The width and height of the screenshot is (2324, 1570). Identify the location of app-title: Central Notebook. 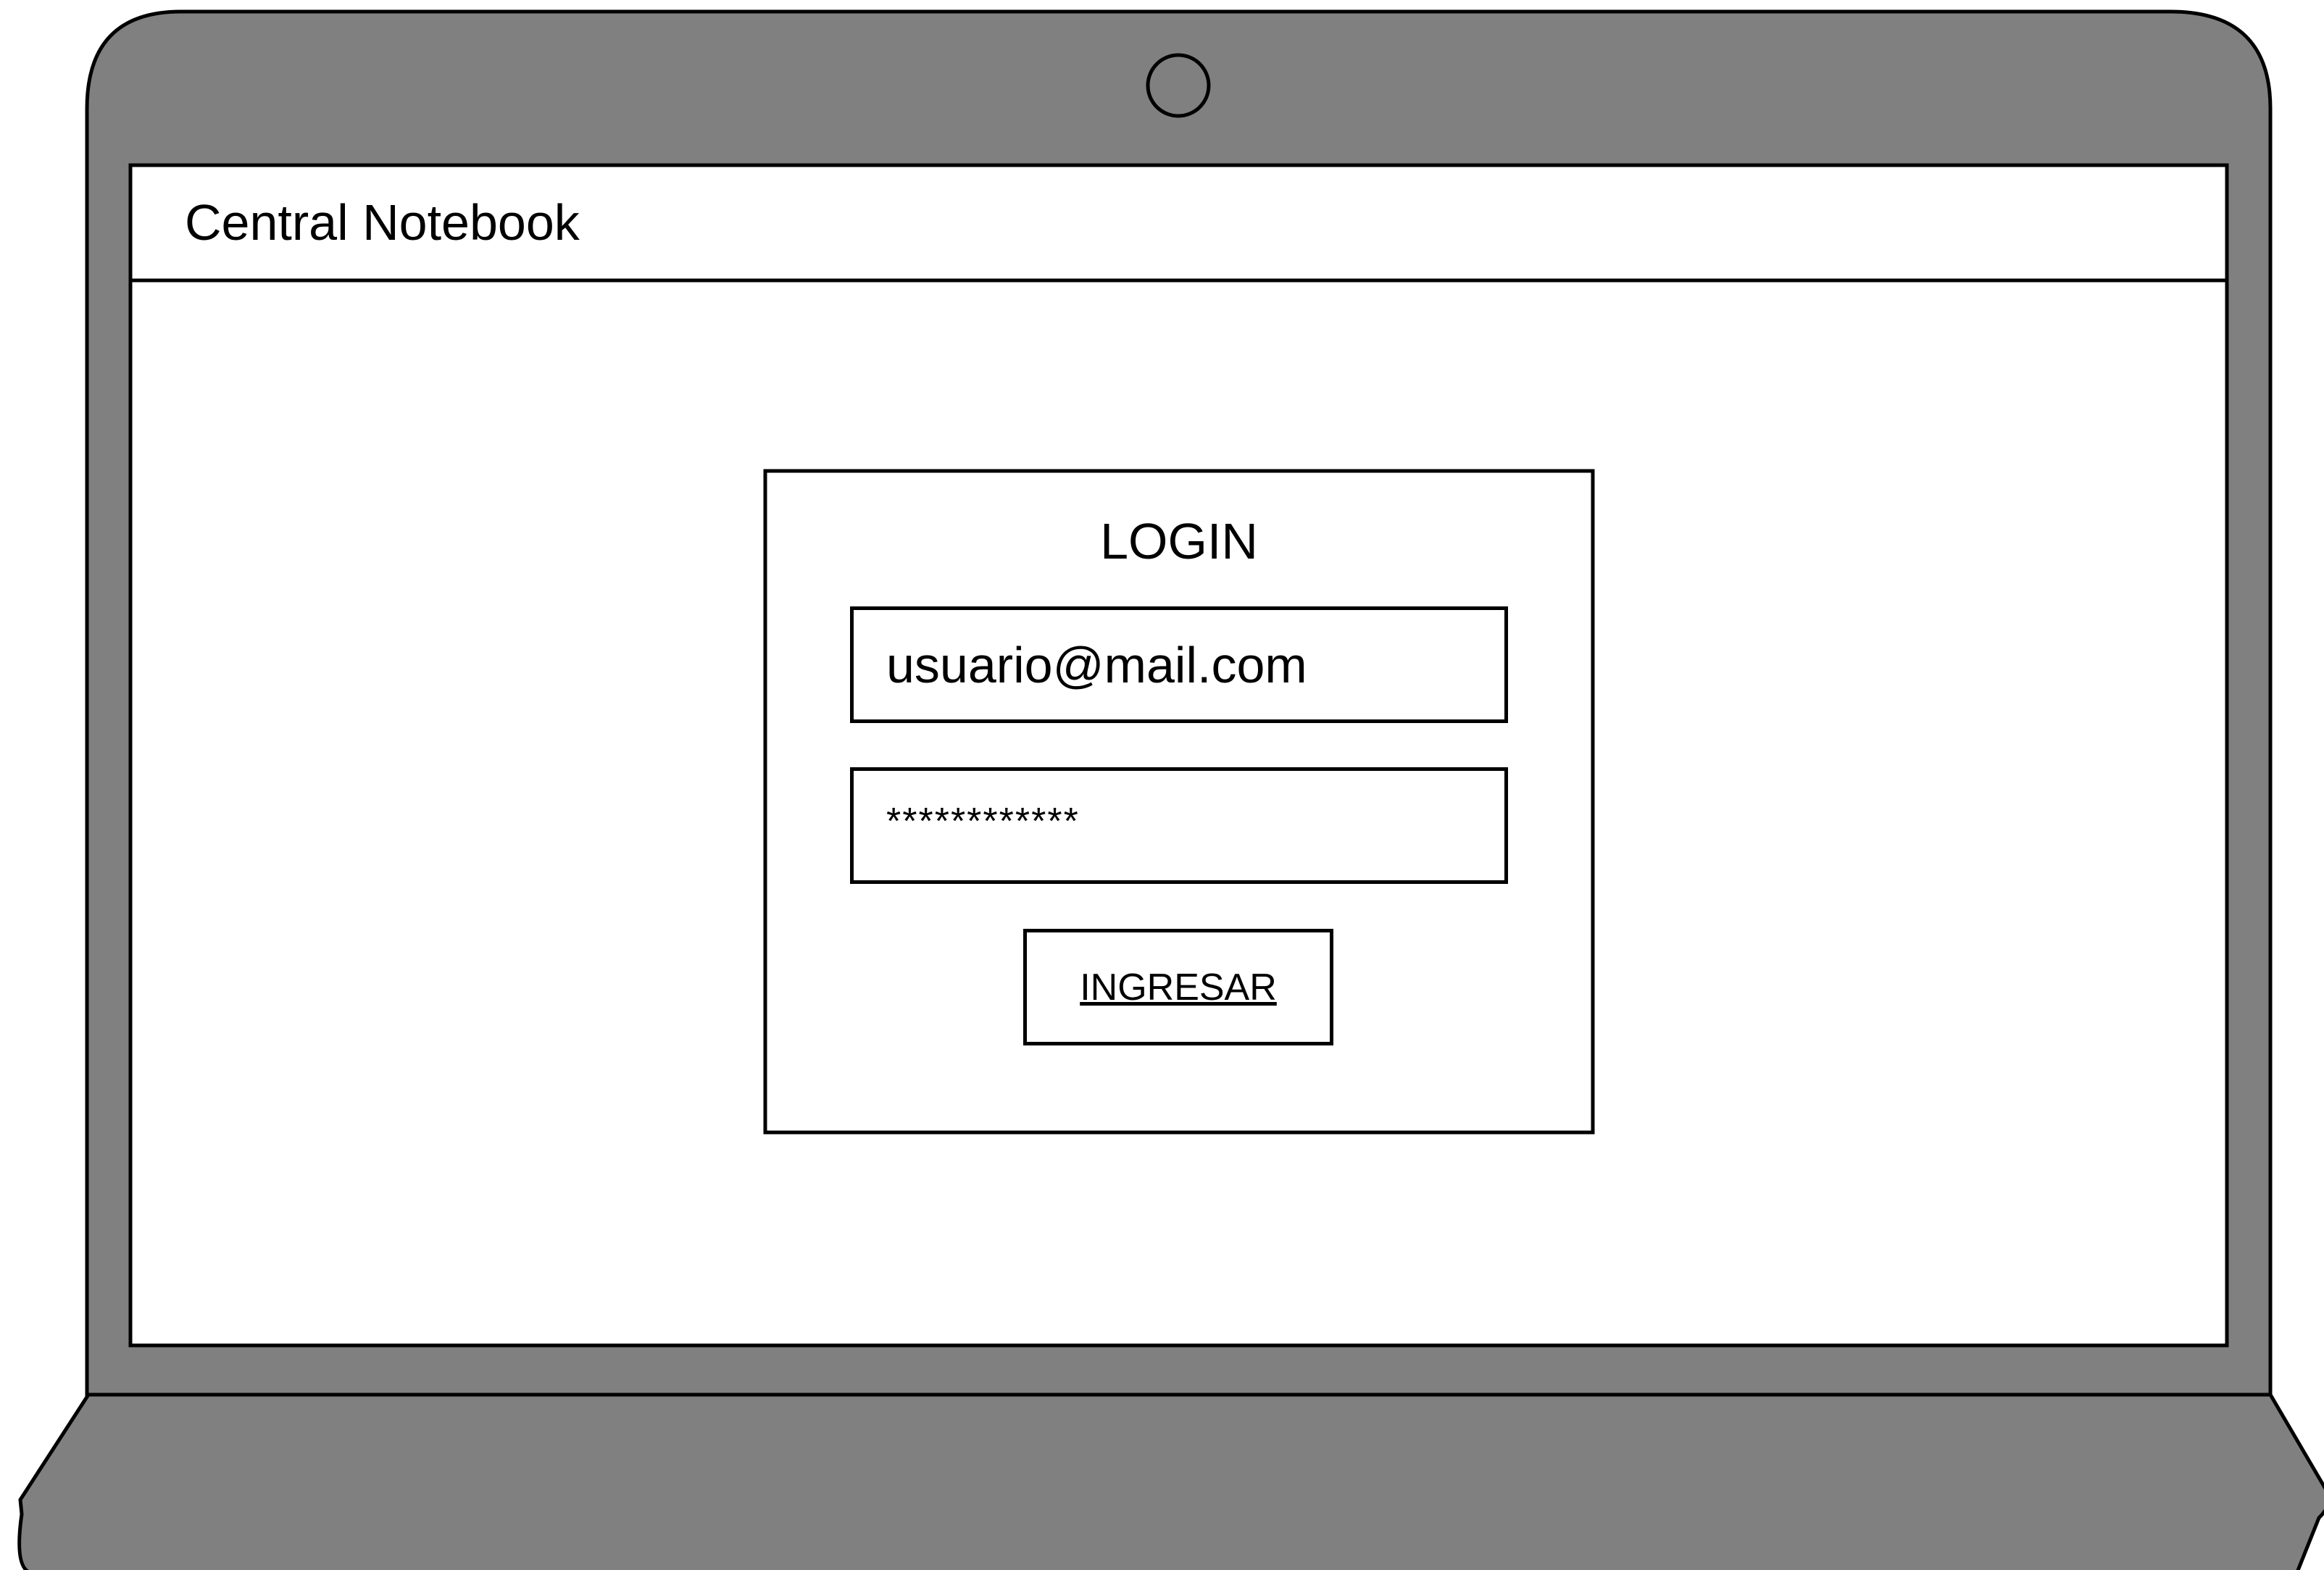
(382, 223).